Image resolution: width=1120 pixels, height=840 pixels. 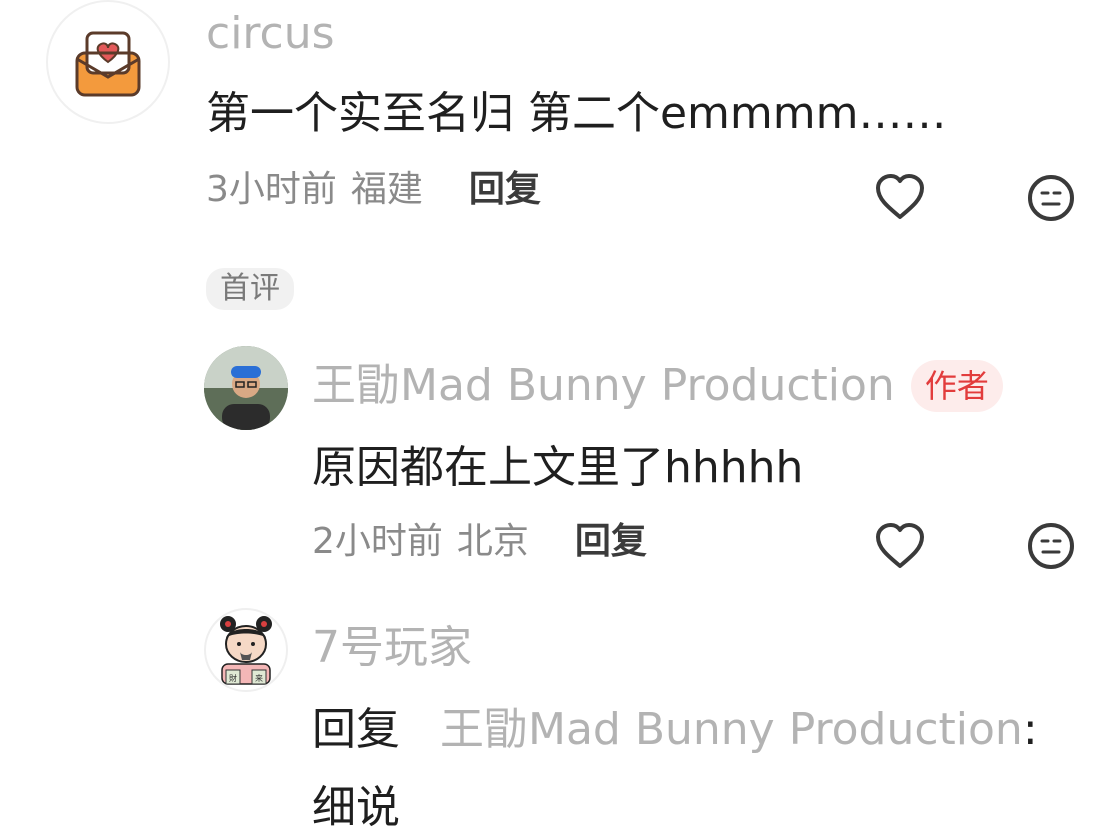 What do you see at coordinates (233, 678) in the screenshot?
I see `avatar-tile-left: 財` at bounding box center [233, 678].